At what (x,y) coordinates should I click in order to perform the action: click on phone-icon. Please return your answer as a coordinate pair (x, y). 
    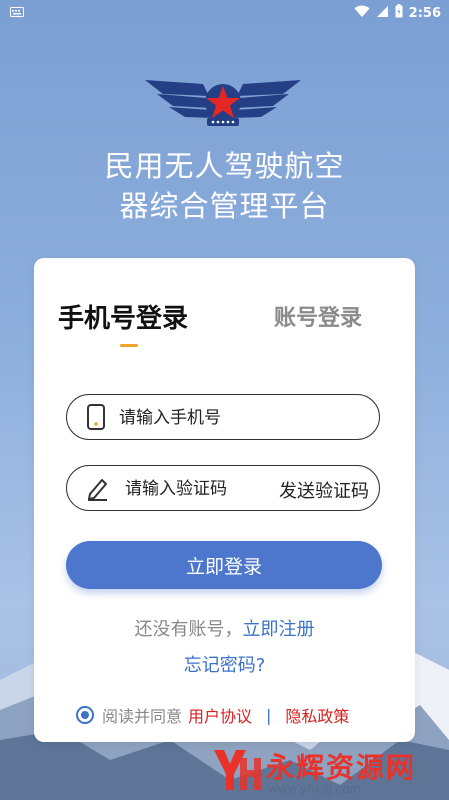
    Looking at the image, I should click on (96, 417).